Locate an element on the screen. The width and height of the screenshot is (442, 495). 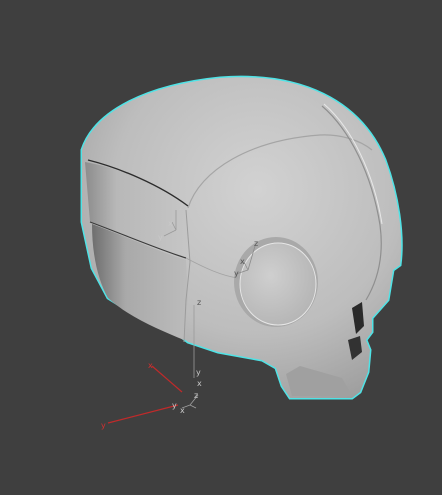
gizmo-2-y-label: y is located at coordinates (236, 273).